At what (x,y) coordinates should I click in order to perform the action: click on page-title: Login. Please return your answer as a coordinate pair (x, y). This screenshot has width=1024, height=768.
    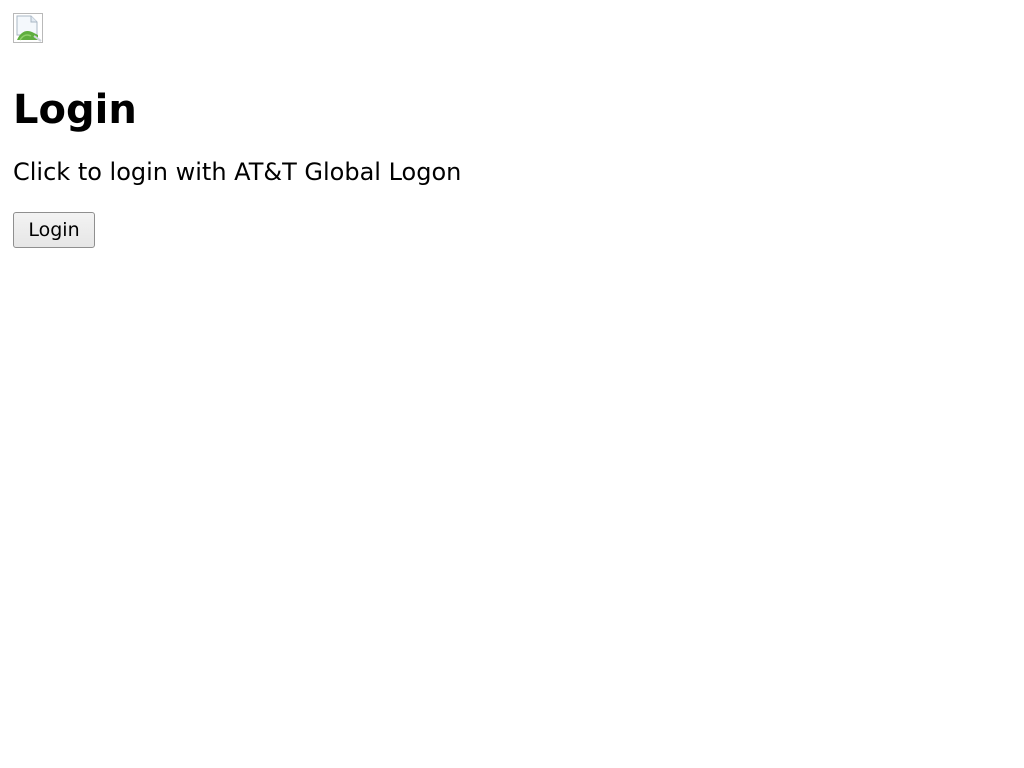
    Looking at the image, I should click on (75, 110).